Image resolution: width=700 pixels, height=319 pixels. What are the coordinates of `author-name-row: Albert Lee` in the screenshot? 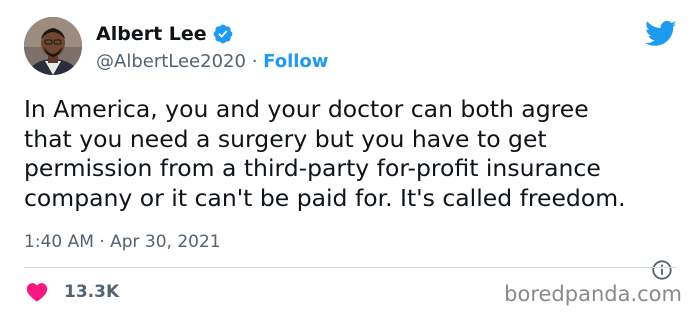 It's located at (165, 34).